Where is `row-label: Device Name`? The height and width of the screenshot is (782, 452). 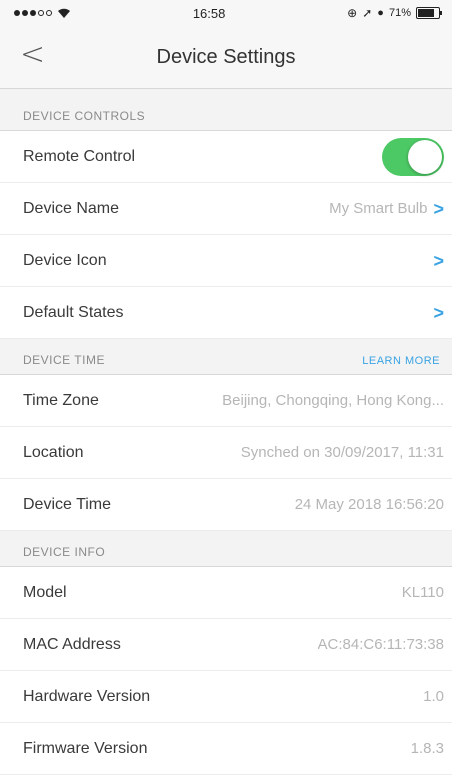
row-label: Device Name is located at coordinates (71, 208).